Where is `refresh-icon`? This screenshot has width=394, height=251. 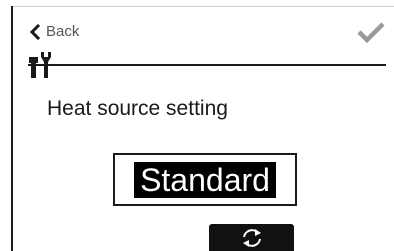
refresh-icon is located at coordinates (252, 238).